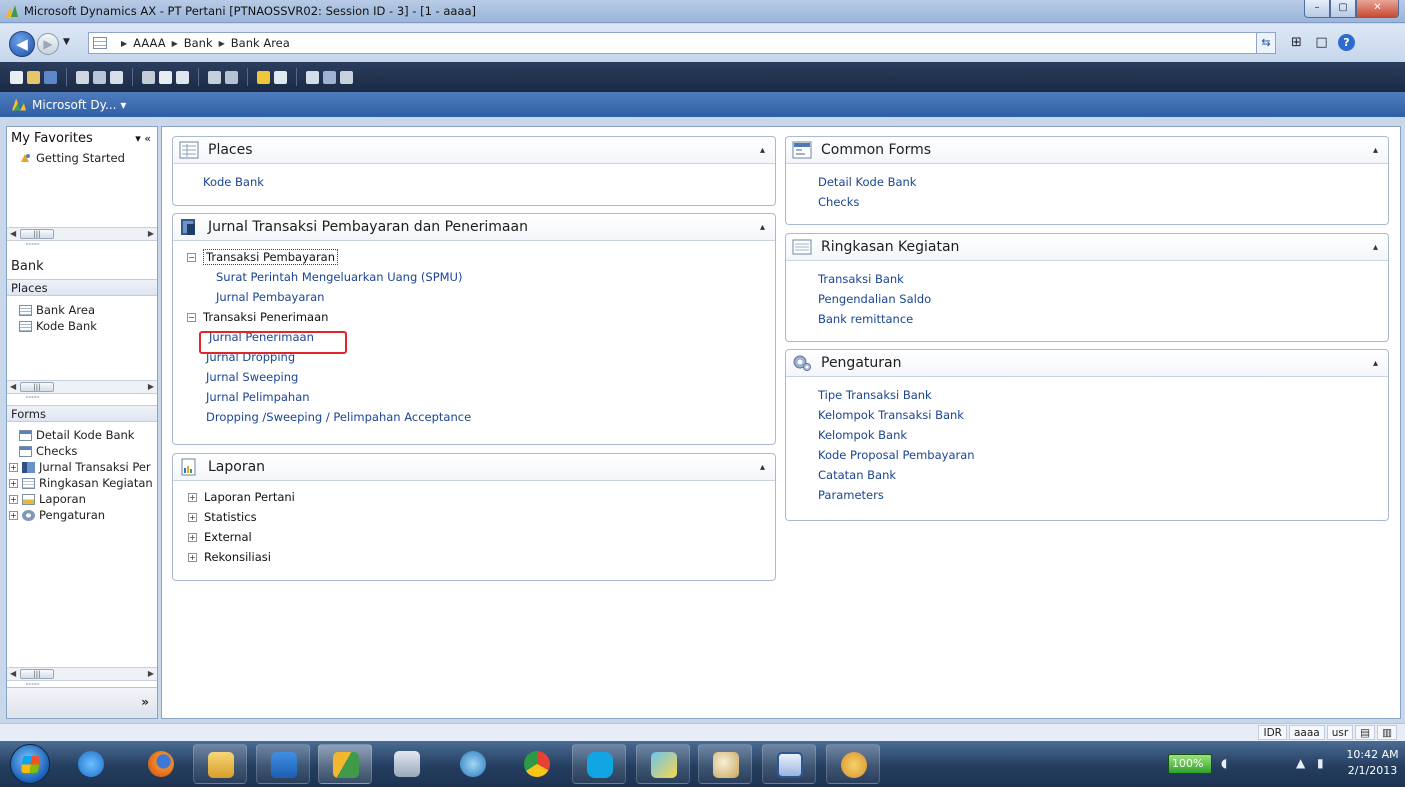 The width and height of the screenshot is (1405, 787). I want to click on link-jurnal-pembayaran: Jurnal Pembayaran, so click(474, 297).